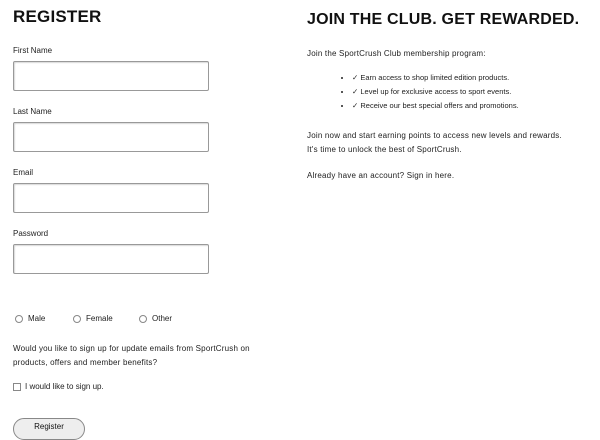  What do you see at coordinates (17, 386) in the screenshot?
I see `signup-checkbox` at bounding box center [17, 386].